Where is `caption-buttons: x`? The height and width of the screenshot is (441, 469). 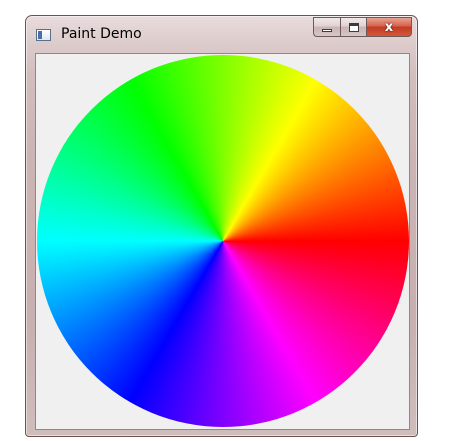
caption-buttons: x is located at coordinates (362, 27).